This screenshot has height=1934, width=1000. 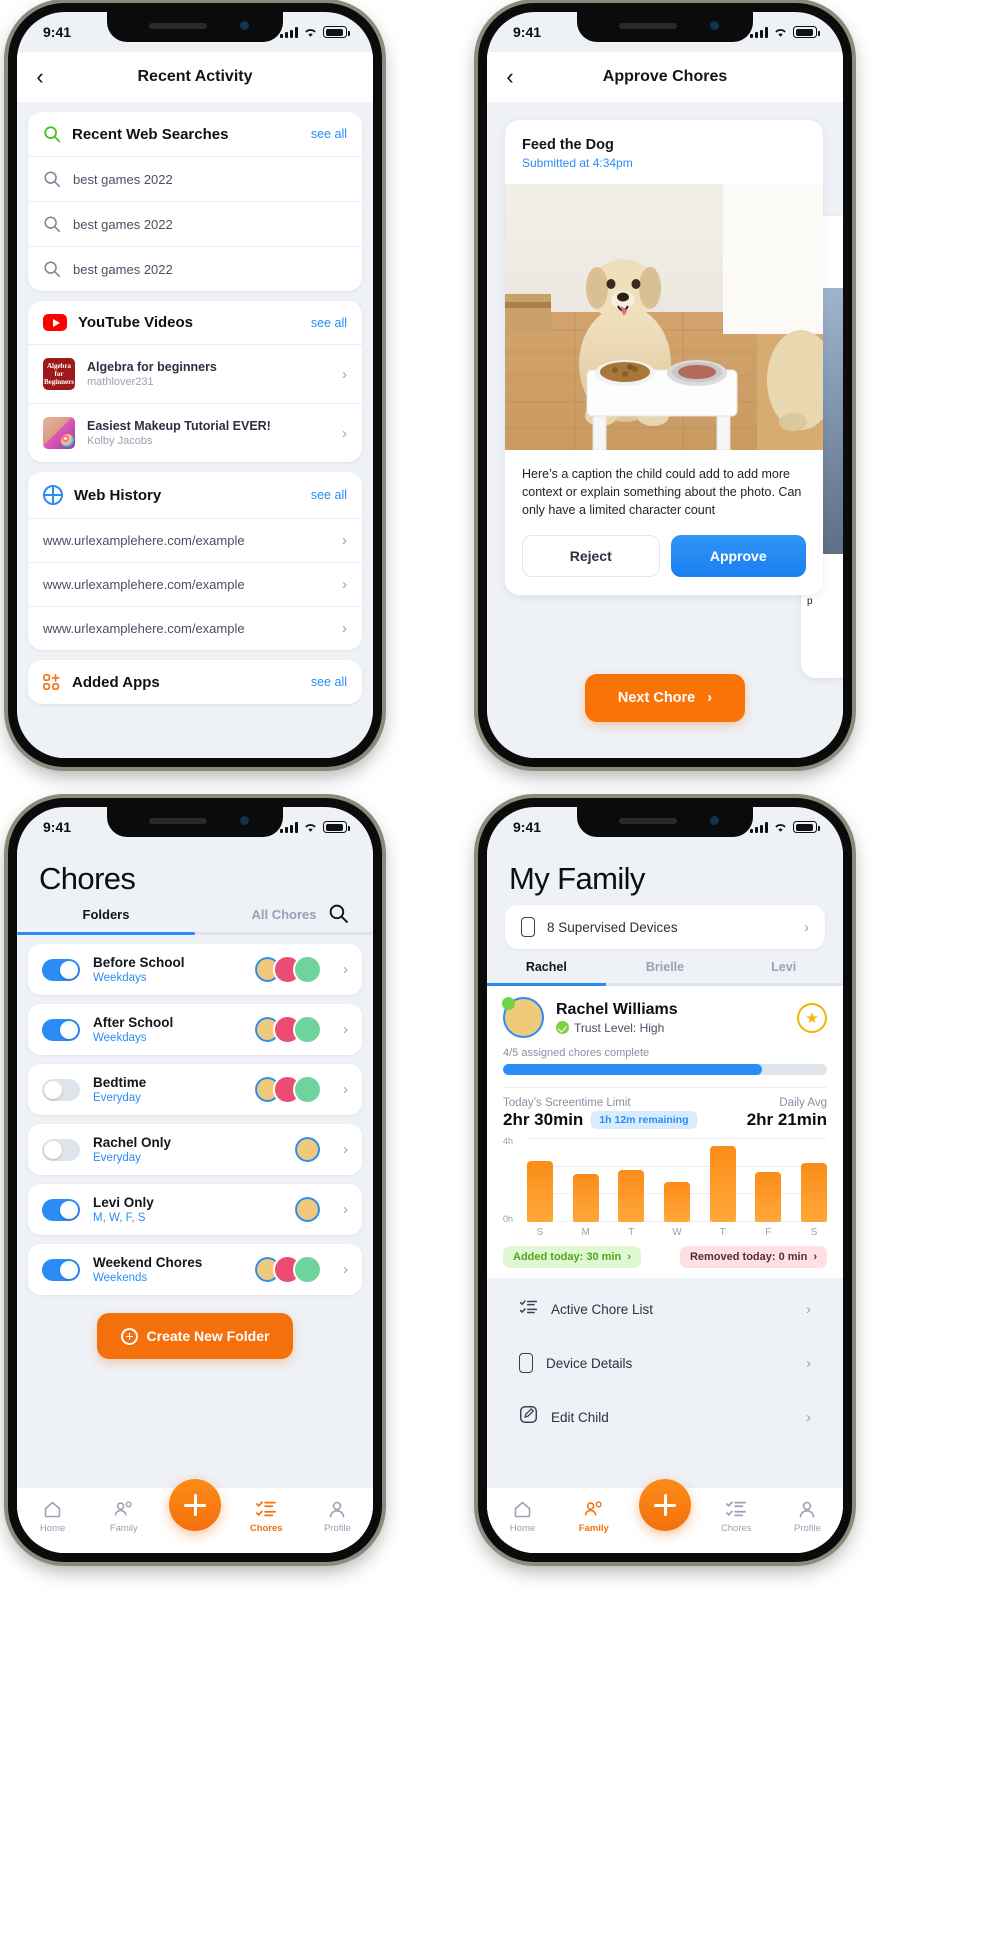 I want to click on battery-icon, so click(x=336, y=32).